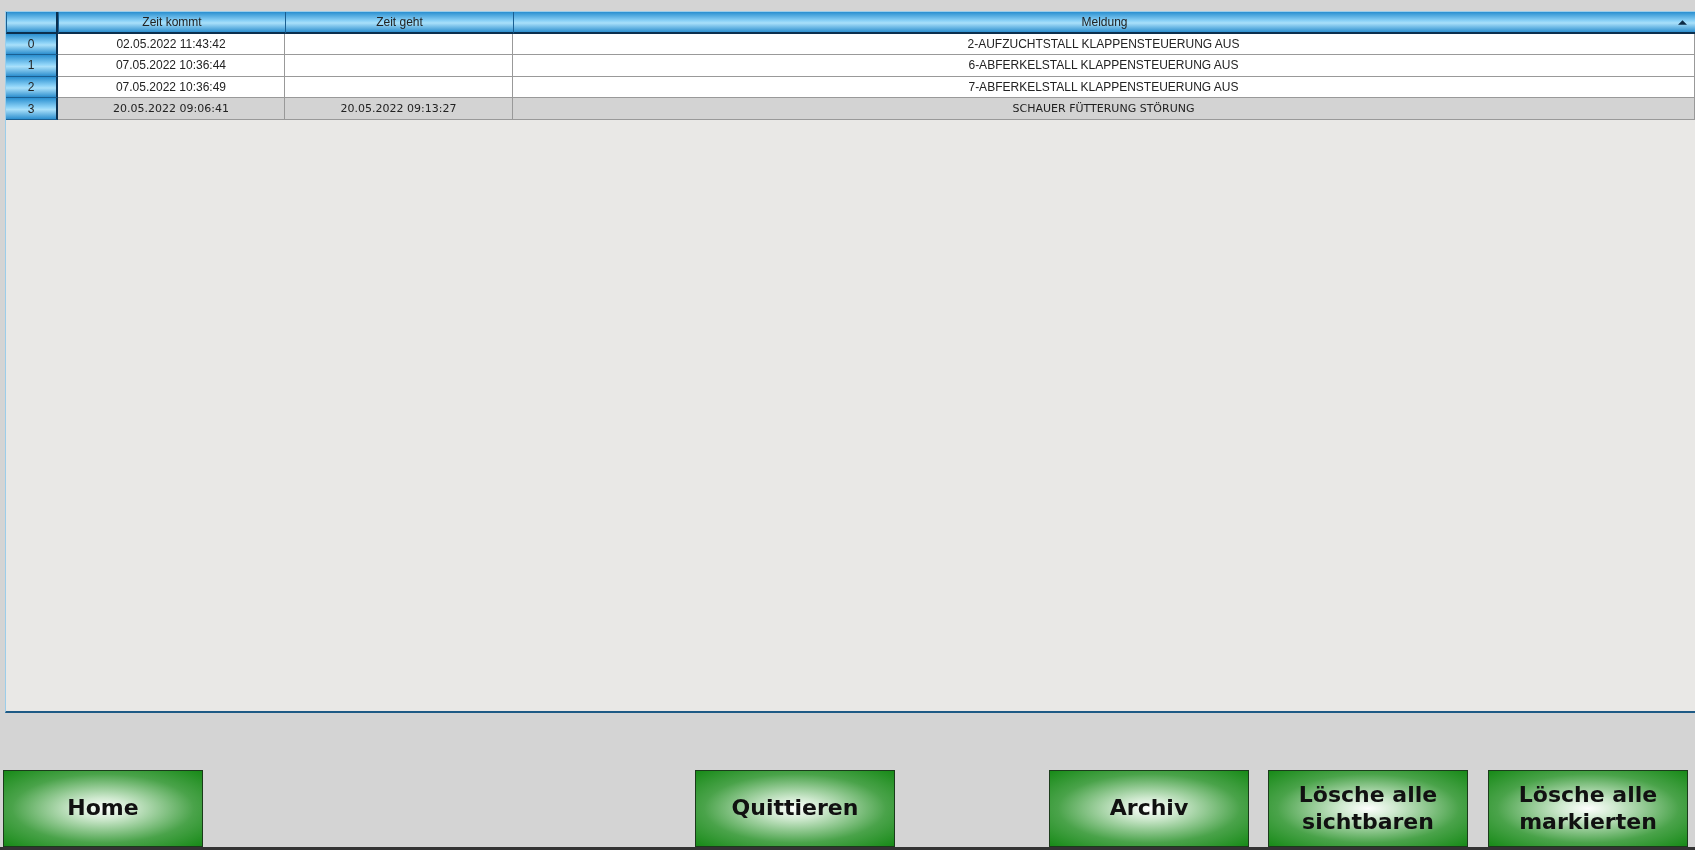 This screenshot has height=850, width=1695. Describe the element at coordinates (171, 66) in the screenshot. I see `table-cell: 07.05.2022 10:36:44` at that location.